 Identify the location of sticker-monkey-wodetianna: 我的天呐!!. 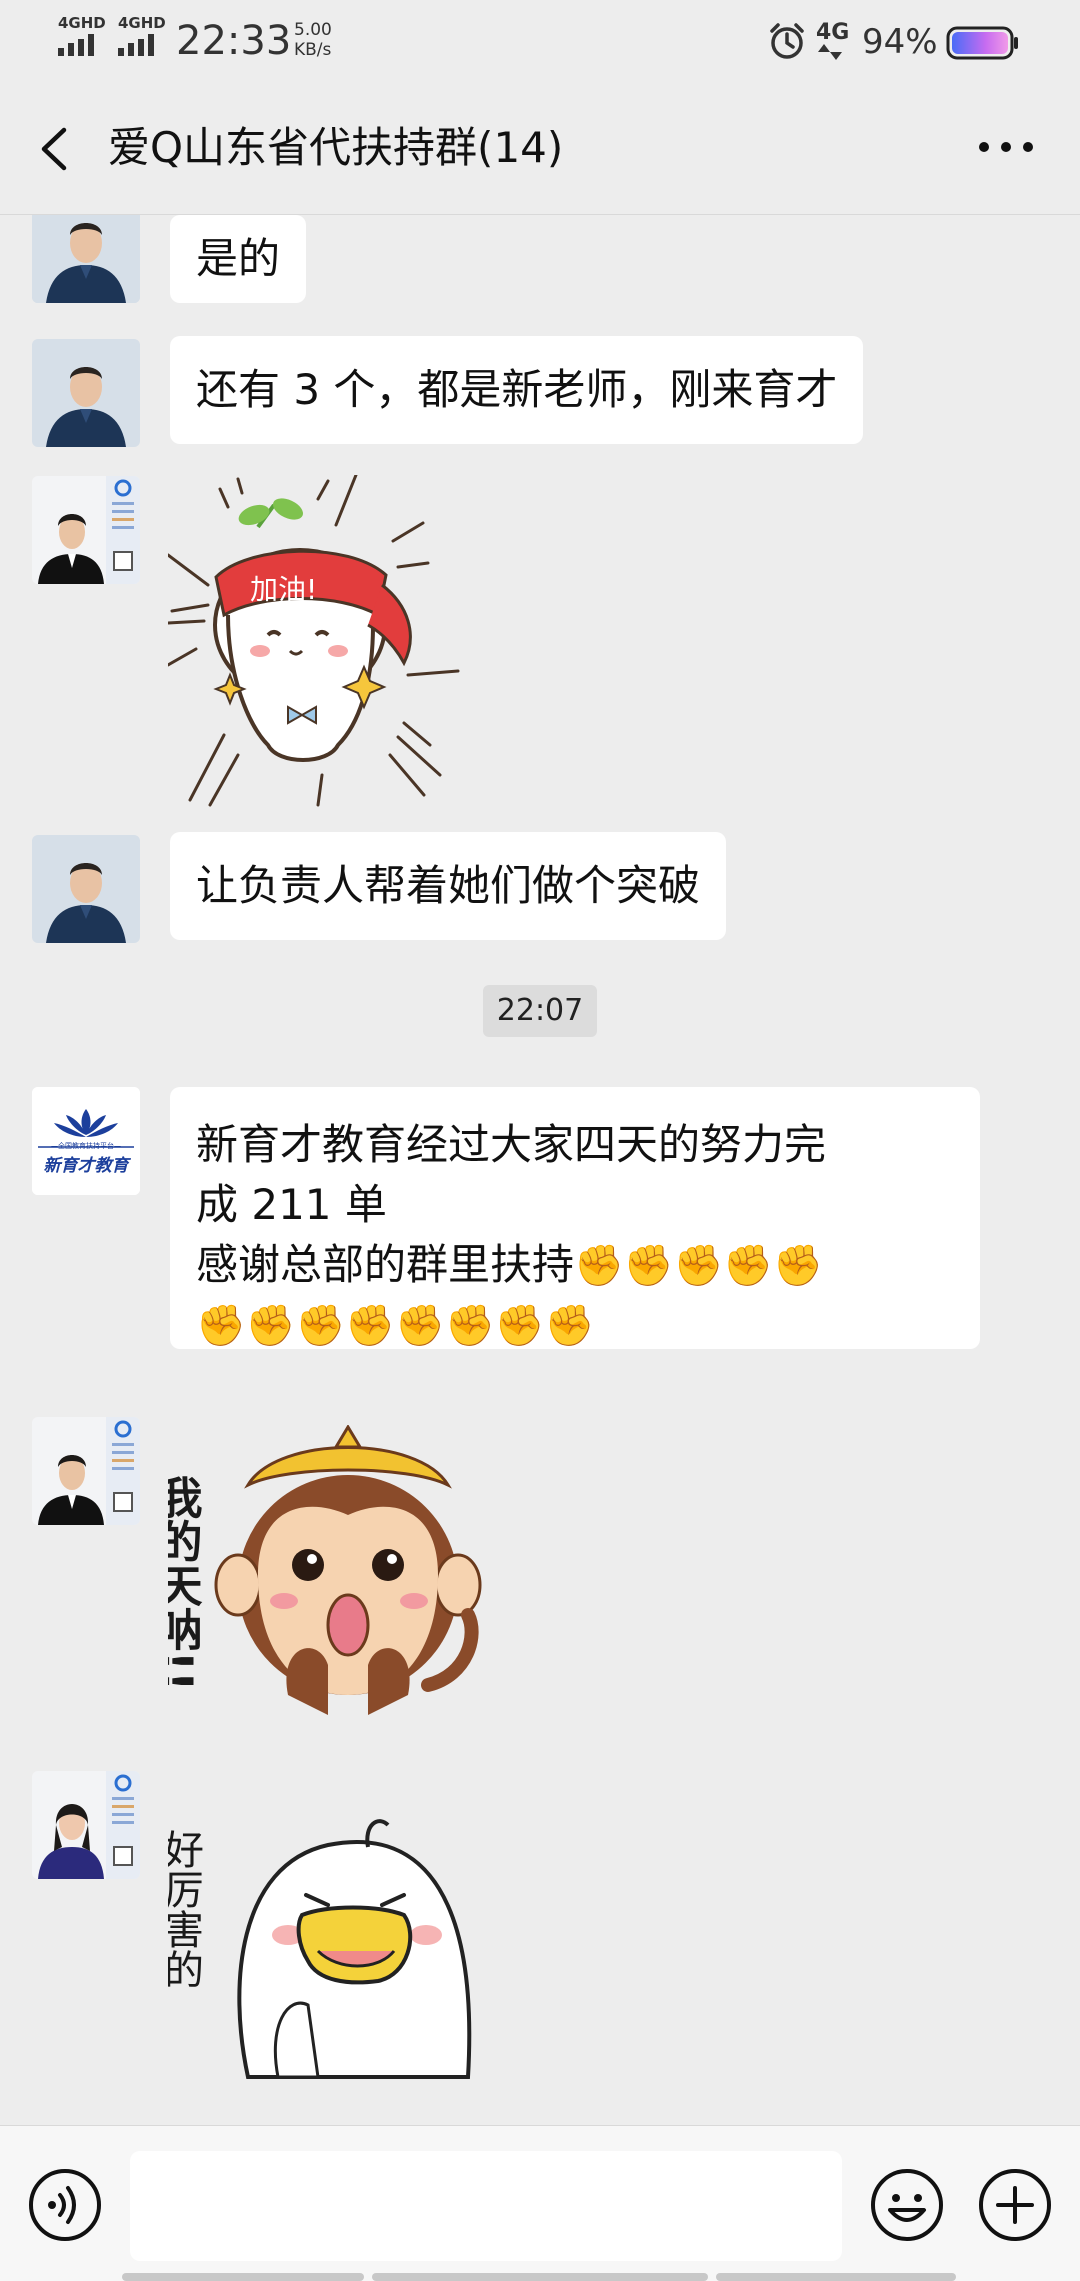
(333, 1580).